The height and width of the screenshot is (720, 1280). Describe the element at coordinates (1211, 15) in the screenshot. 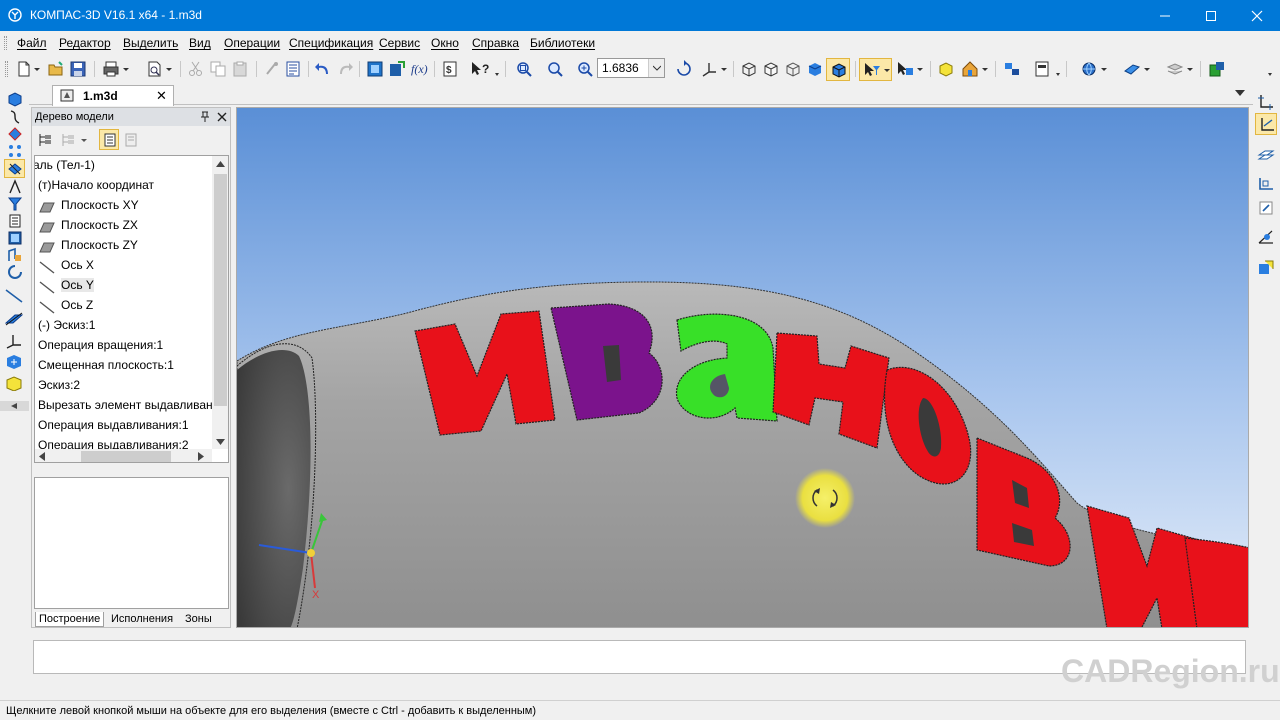

I see `maximize-button` at that location.